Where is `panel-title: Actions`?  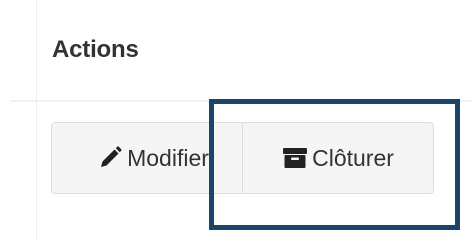
panel-title: Actions is located at coordinates (95, 49).